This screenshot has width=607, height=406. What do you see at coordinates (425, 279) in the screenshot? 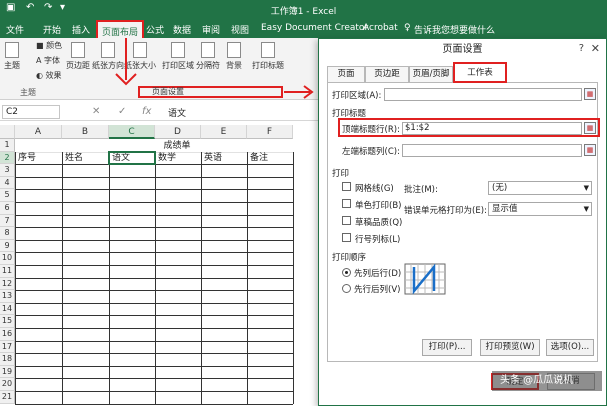
I see `page-order-preview-icon` at bounding box center [425, 279].